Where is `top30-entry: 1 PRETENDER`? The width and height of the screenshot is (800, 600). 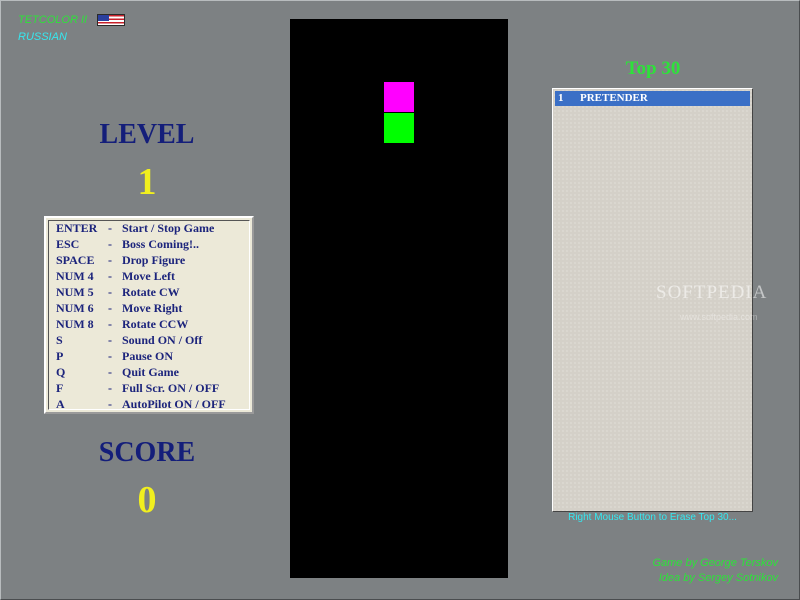 top30-entry: 1 PRETENDER is located at coordinates (652, 98).